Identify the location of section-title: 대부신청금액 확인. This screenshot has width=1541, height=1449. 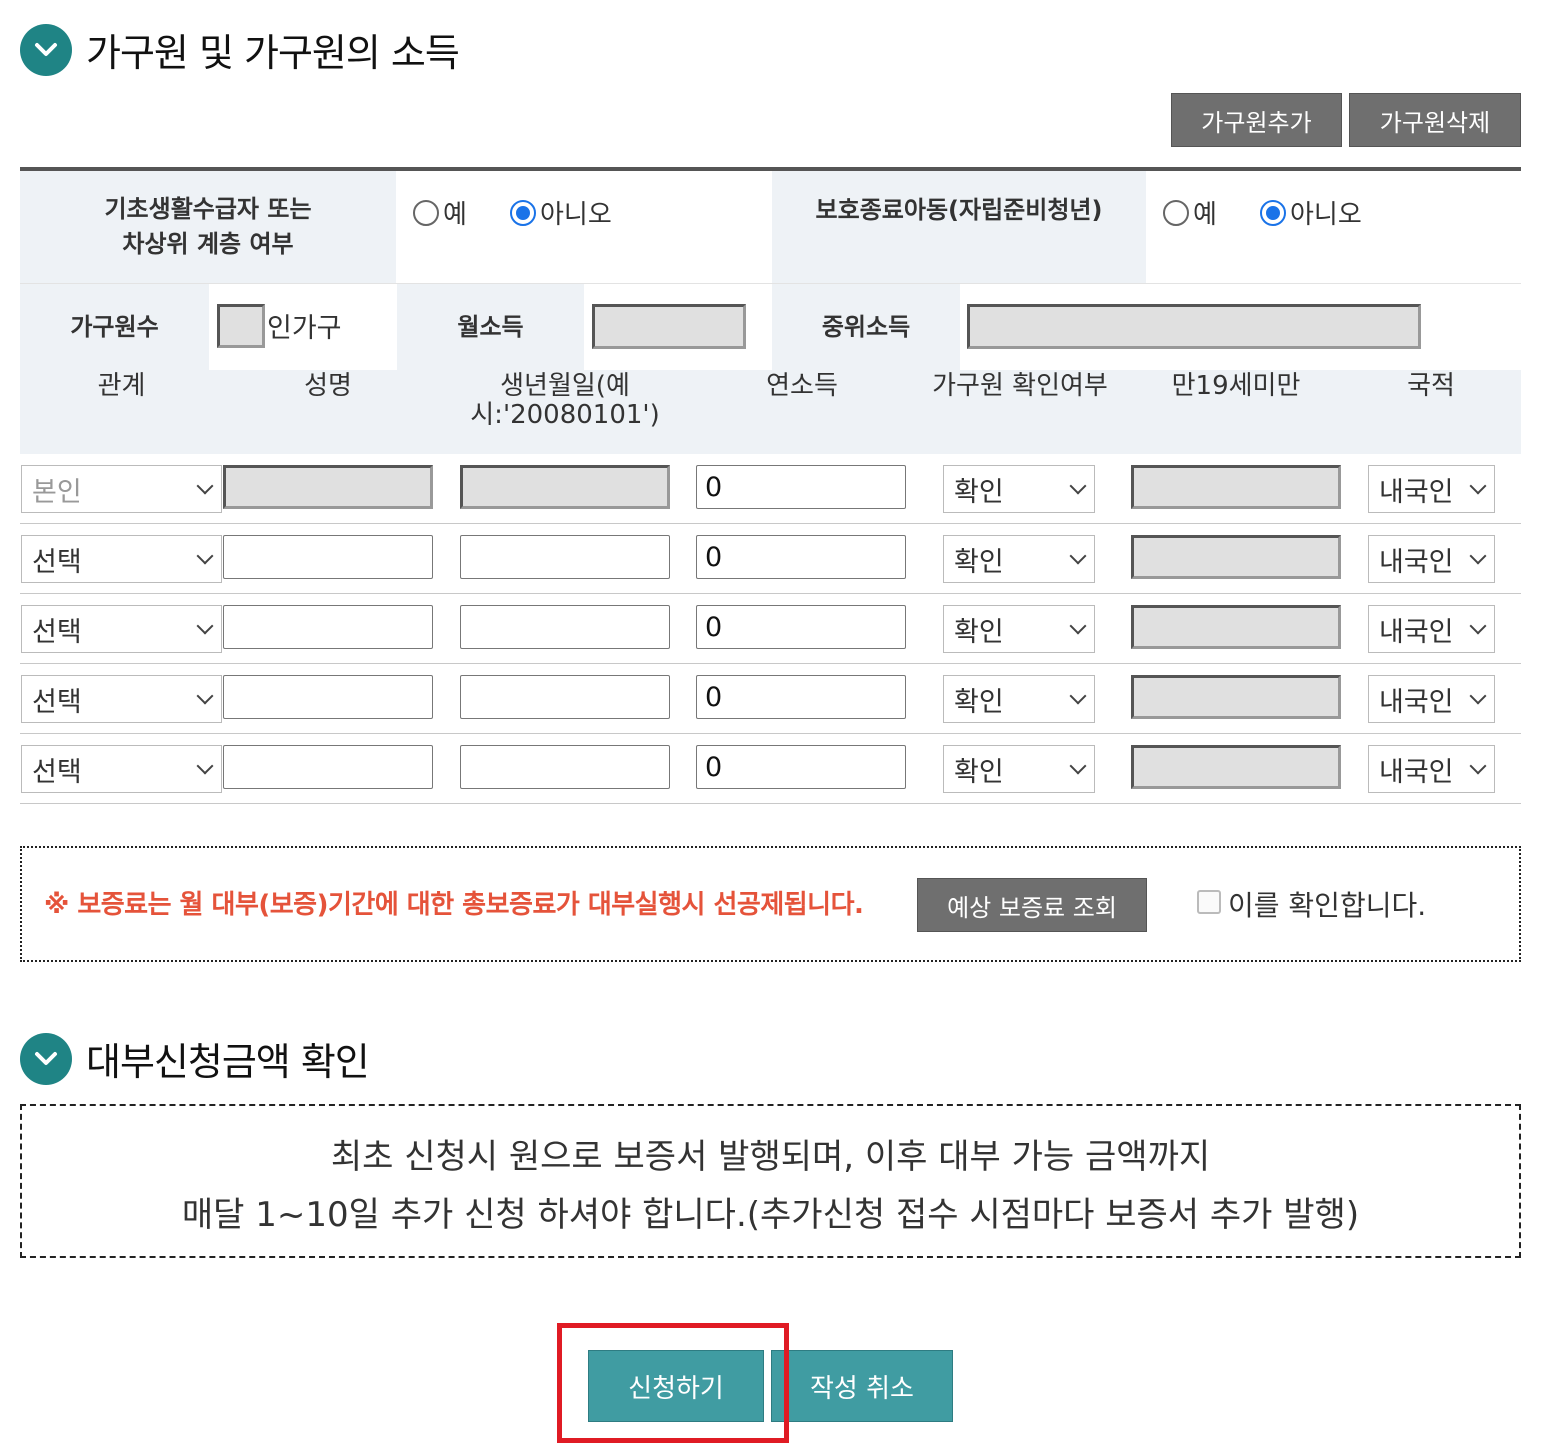
(228, 1062).